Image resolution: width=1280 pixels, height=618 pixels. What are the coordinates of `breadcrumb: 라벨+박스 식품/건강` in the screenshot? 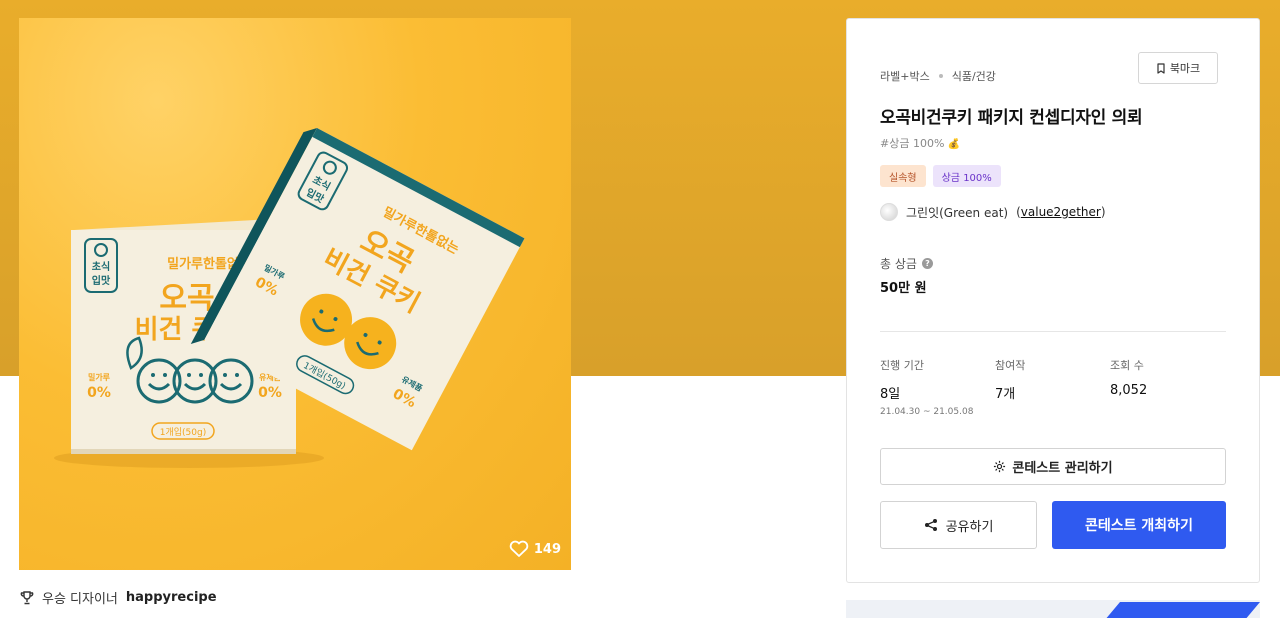 It's located at (938, 76).